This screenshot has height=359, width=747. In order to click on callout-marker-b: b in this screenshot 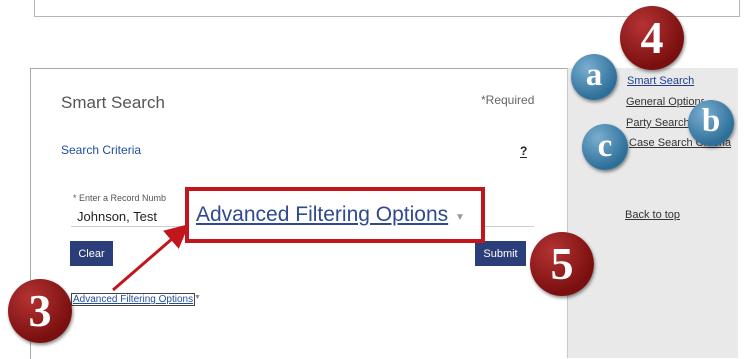, I will do `click(711, 123)`.